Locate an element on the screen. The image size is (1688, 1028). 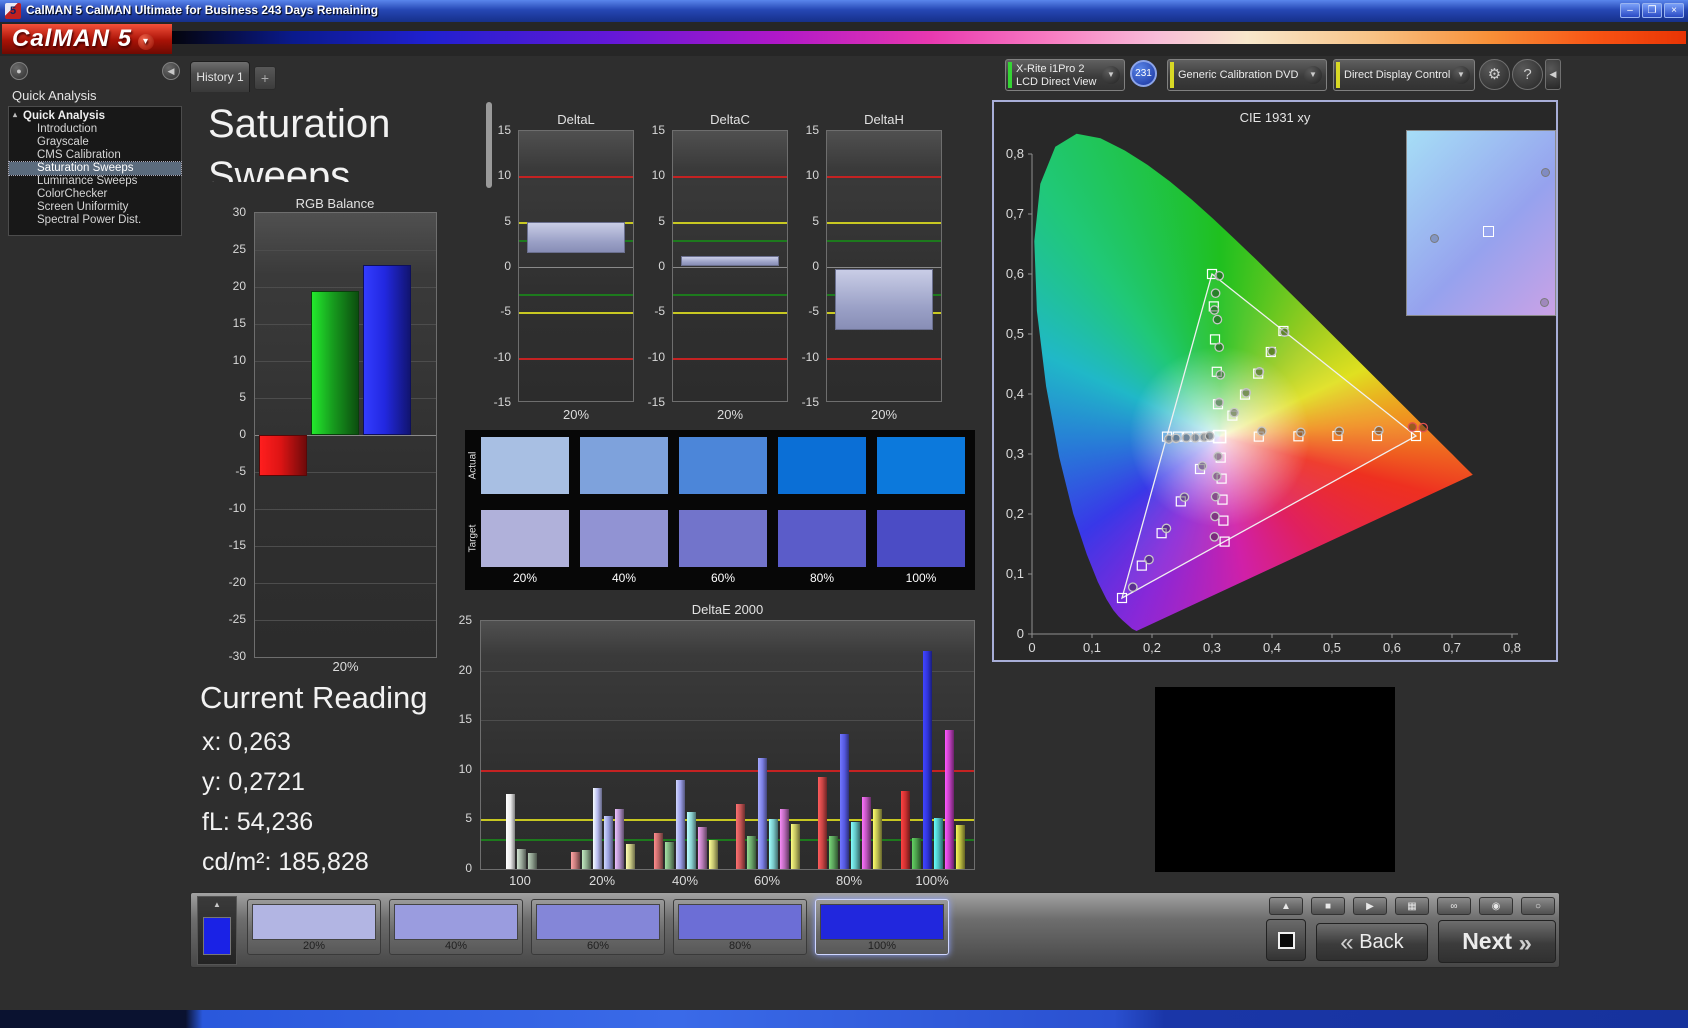
source-name: Generic Calibration DVD is located at coordinates (1238, 75).